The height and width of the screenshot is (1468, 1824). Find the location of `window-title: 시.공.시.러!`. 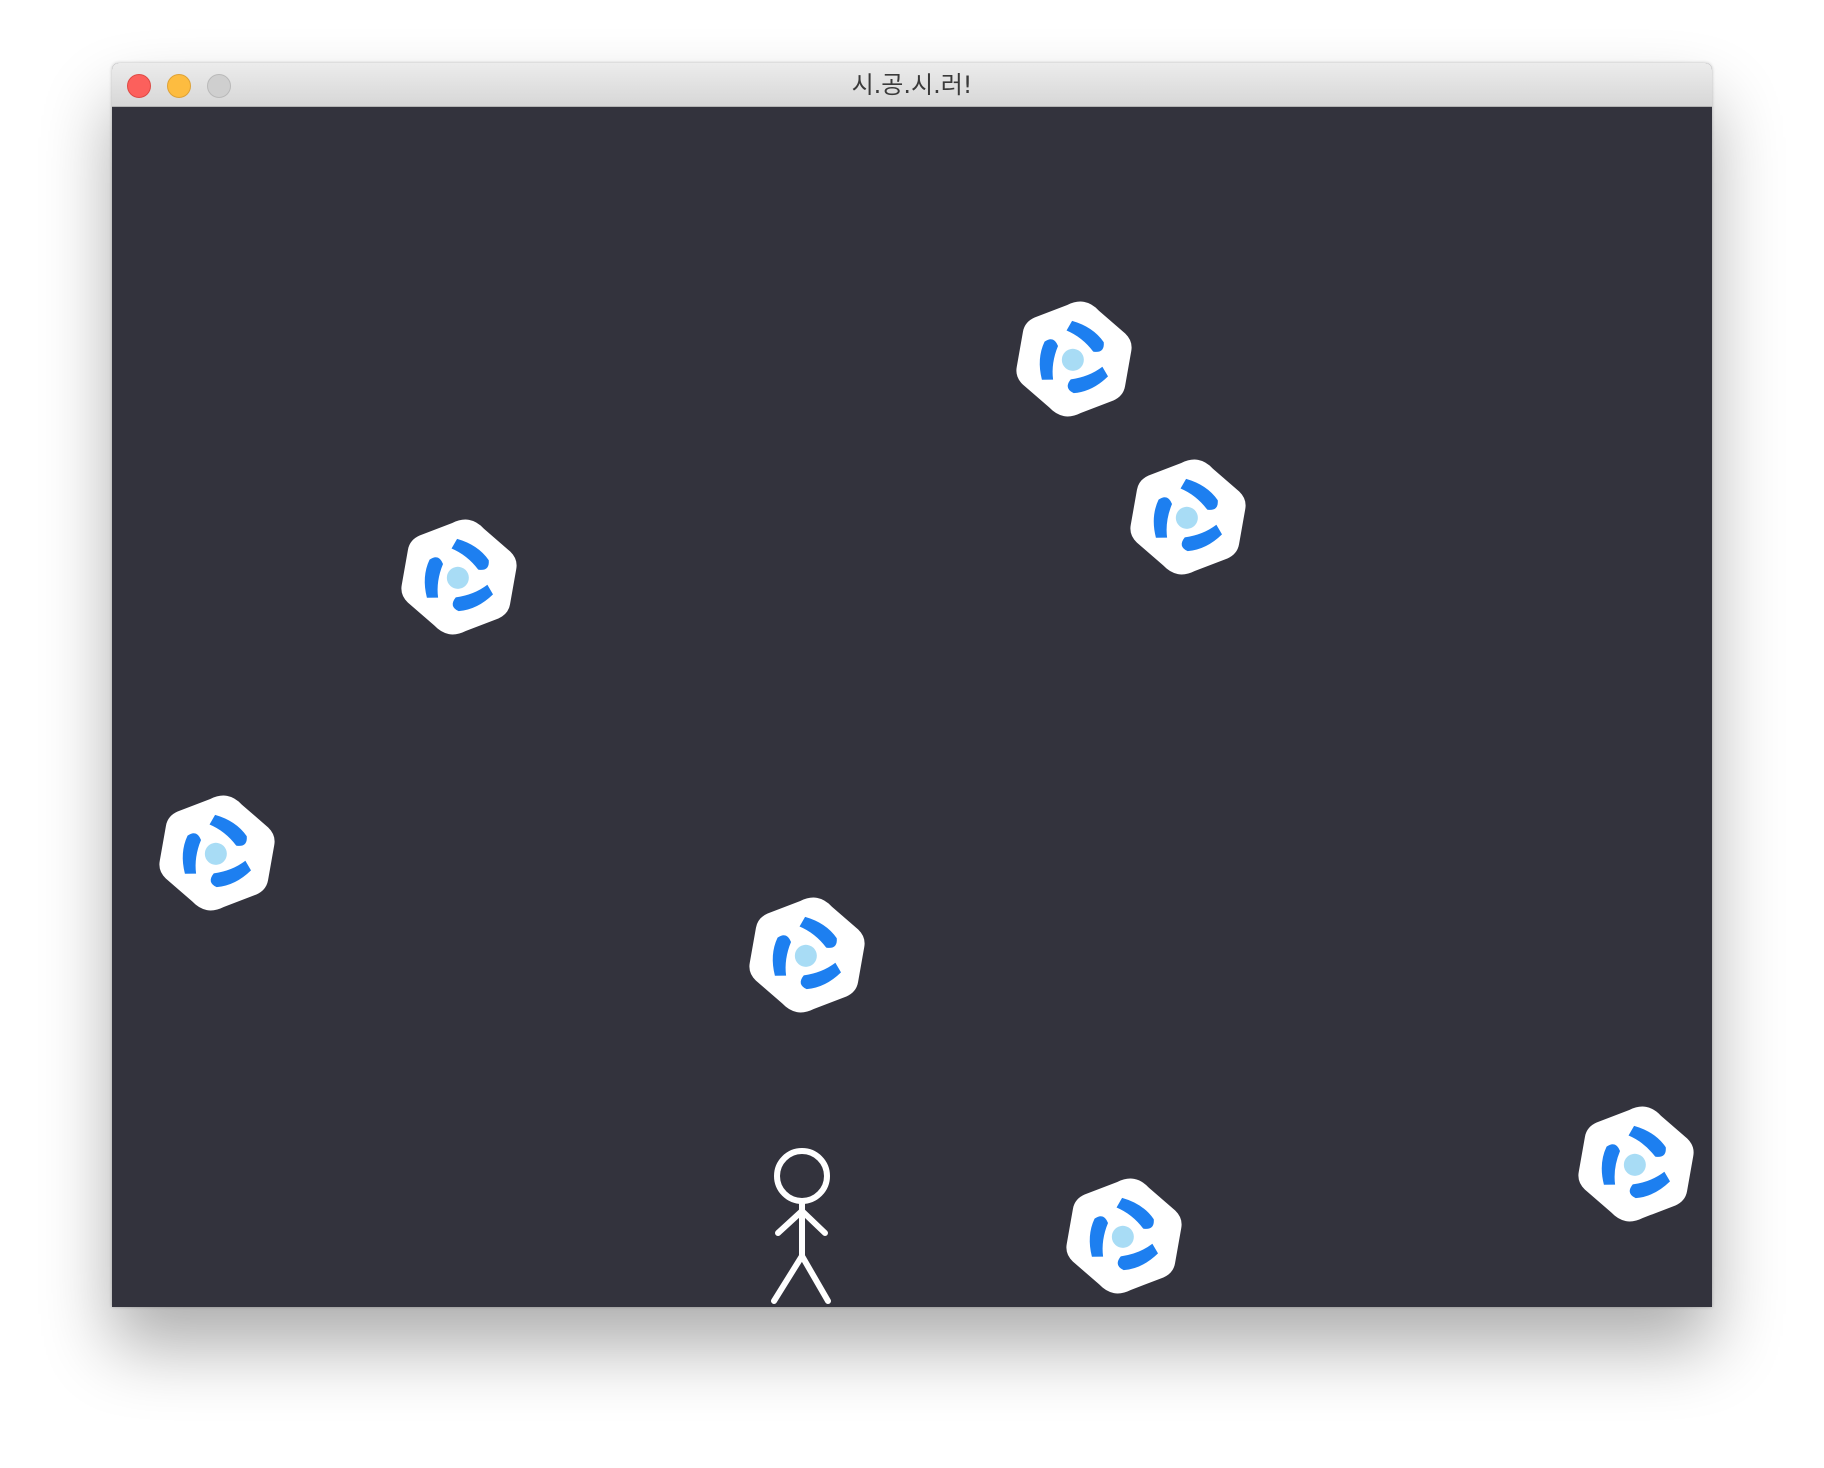

window-title: 시.공.시.러! is located at coordinates (912, 85).